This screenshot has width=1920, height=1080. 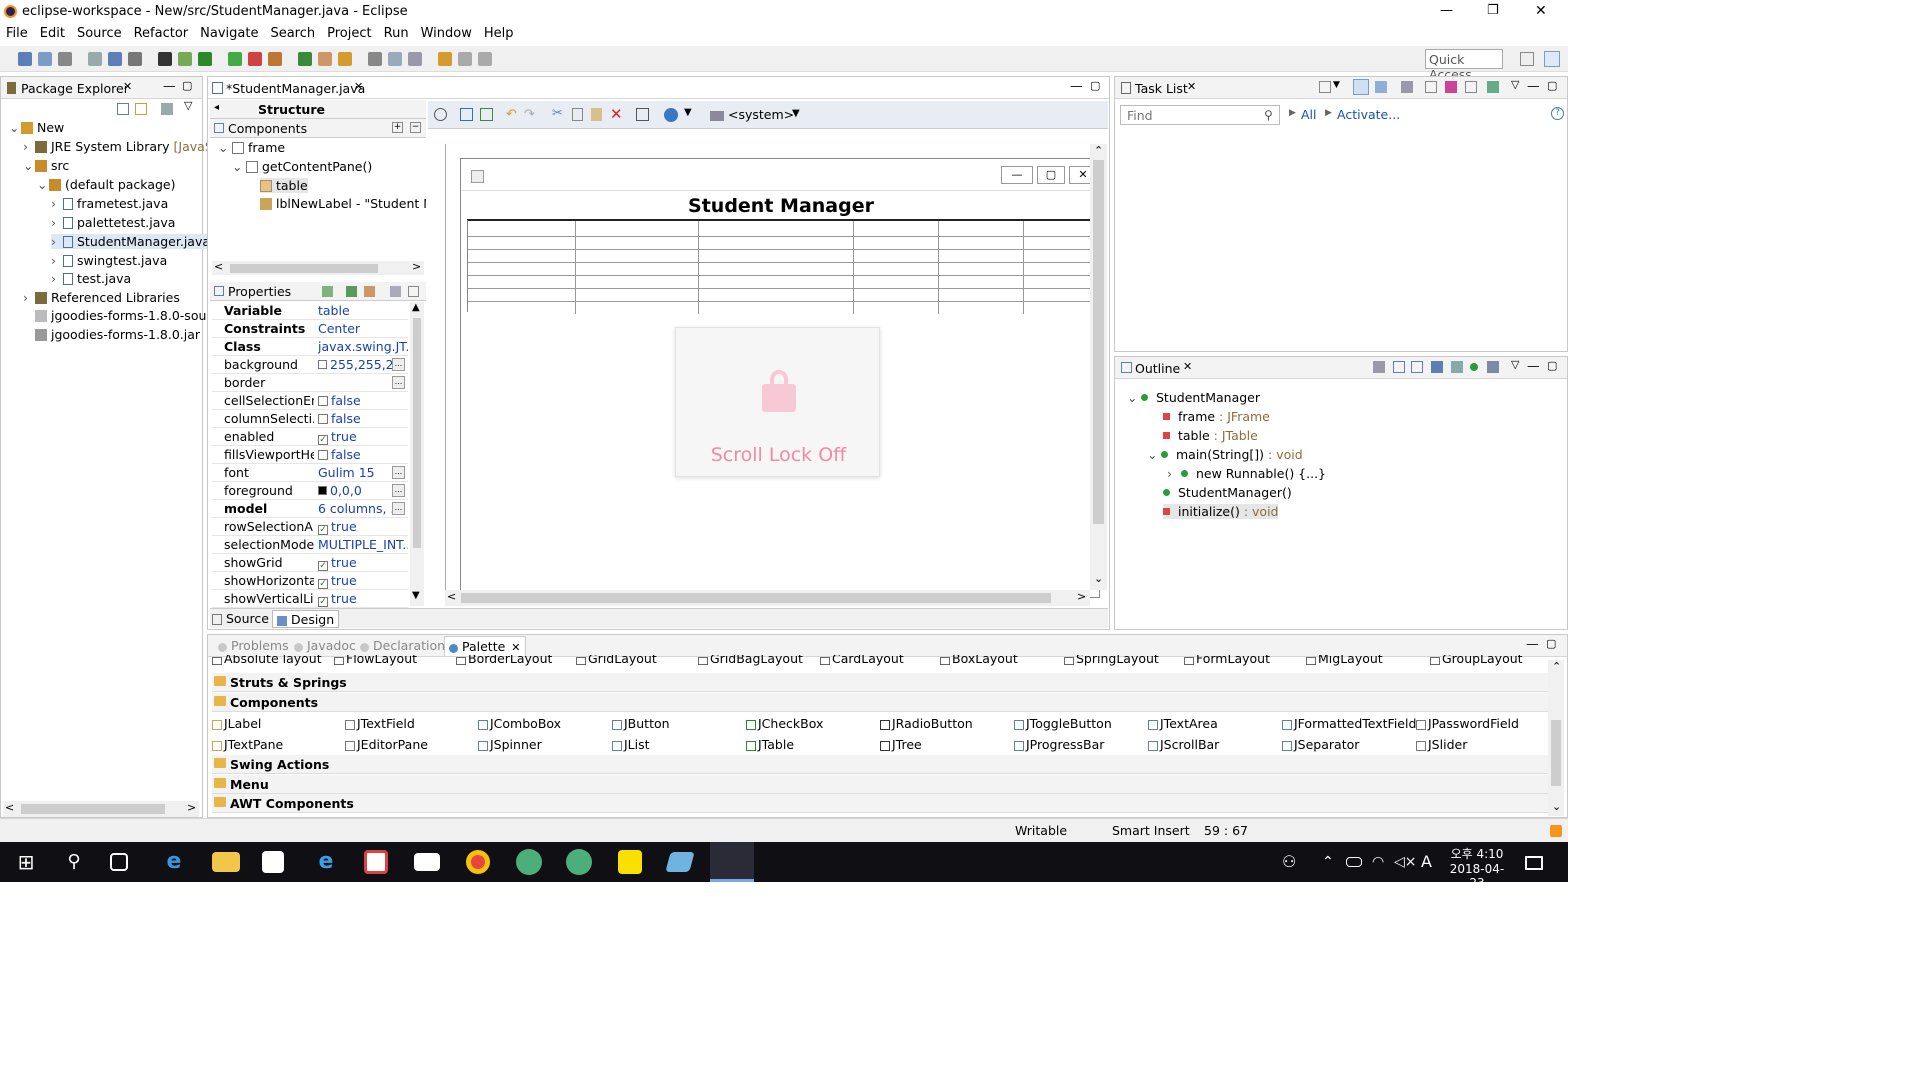 I want to click on tree-file-item: › StudentManager.java, so click(x=131, y=241).